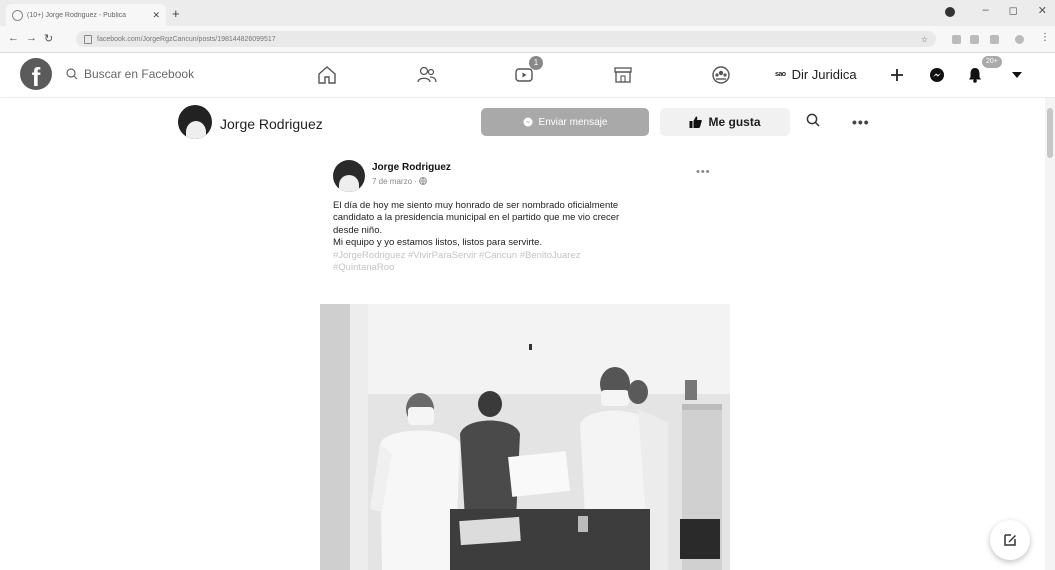 The height and width of the screenshot is (570, 1055). I want to click on tab-favicon-icon, so click(17, 15).